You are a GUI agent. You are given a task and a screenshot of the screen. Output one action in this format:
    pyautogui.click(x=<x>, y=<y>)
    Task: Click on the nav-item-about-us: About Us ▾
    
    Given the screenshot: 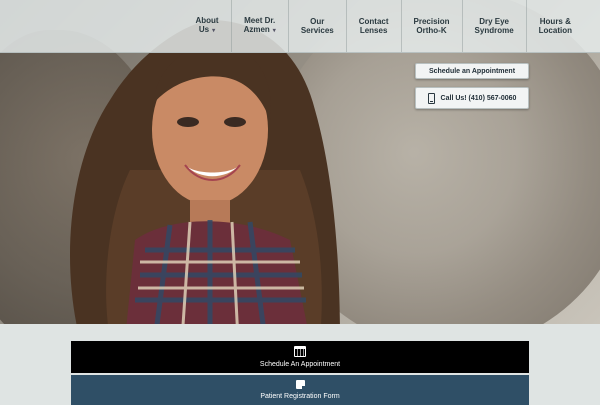 What is the action you would take?
    pyautogui.click(x=206, y=26)
    